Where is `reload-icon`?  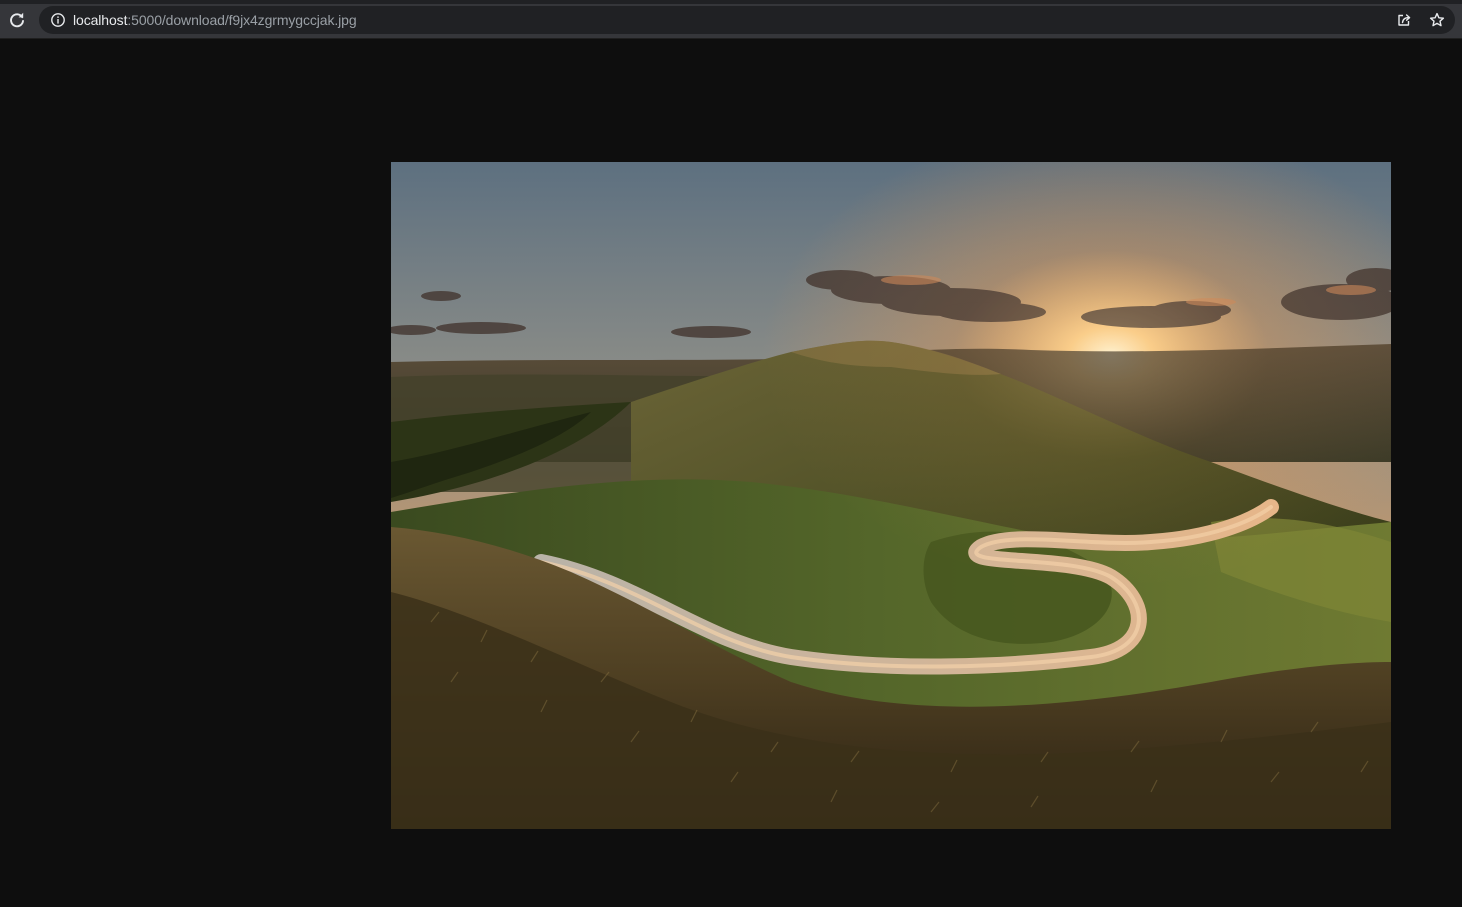
reload-icon is located at coordinates (17, 20).